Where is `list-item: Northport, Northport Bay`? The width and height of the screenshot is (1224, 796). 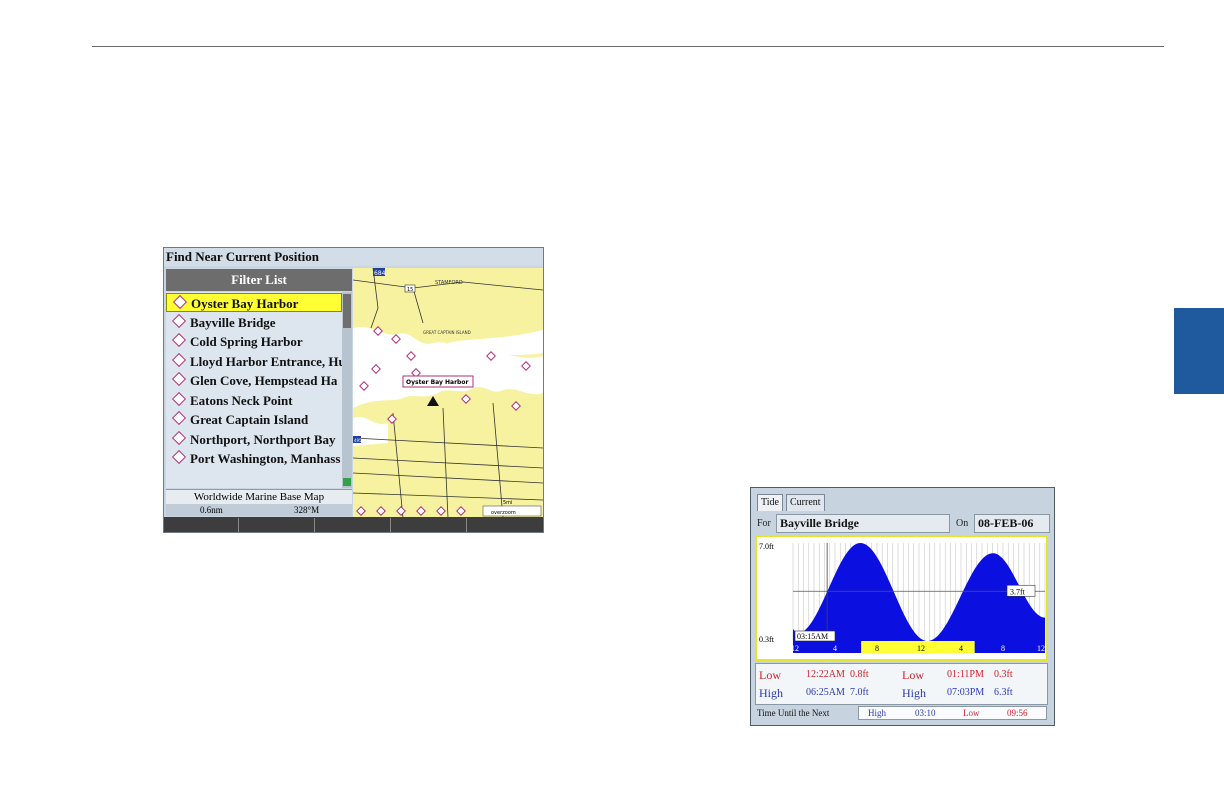 list-item: Northport, Northport Bay is located at coordinates (254, 439).